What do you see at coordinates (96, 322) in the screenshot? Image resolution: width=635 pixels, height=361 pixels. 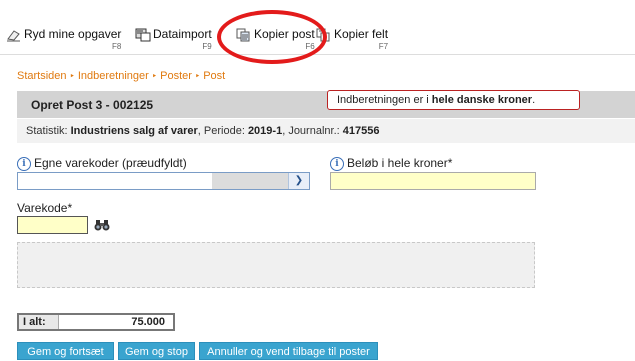 I see `total-box: I alt: 75.000` at bounding box center [96, 322].